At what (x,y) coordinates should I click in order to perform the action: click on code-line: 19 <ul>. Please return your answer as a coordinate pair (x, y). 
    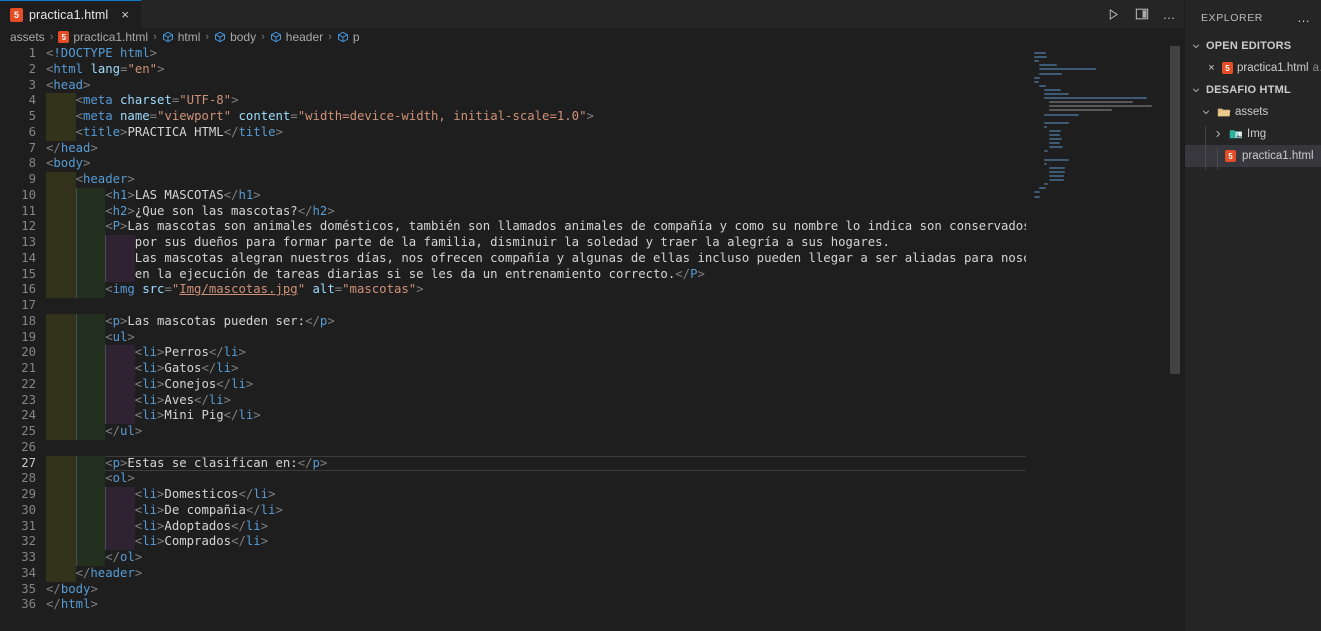
    Looking at the image, I should click on (592, 337).